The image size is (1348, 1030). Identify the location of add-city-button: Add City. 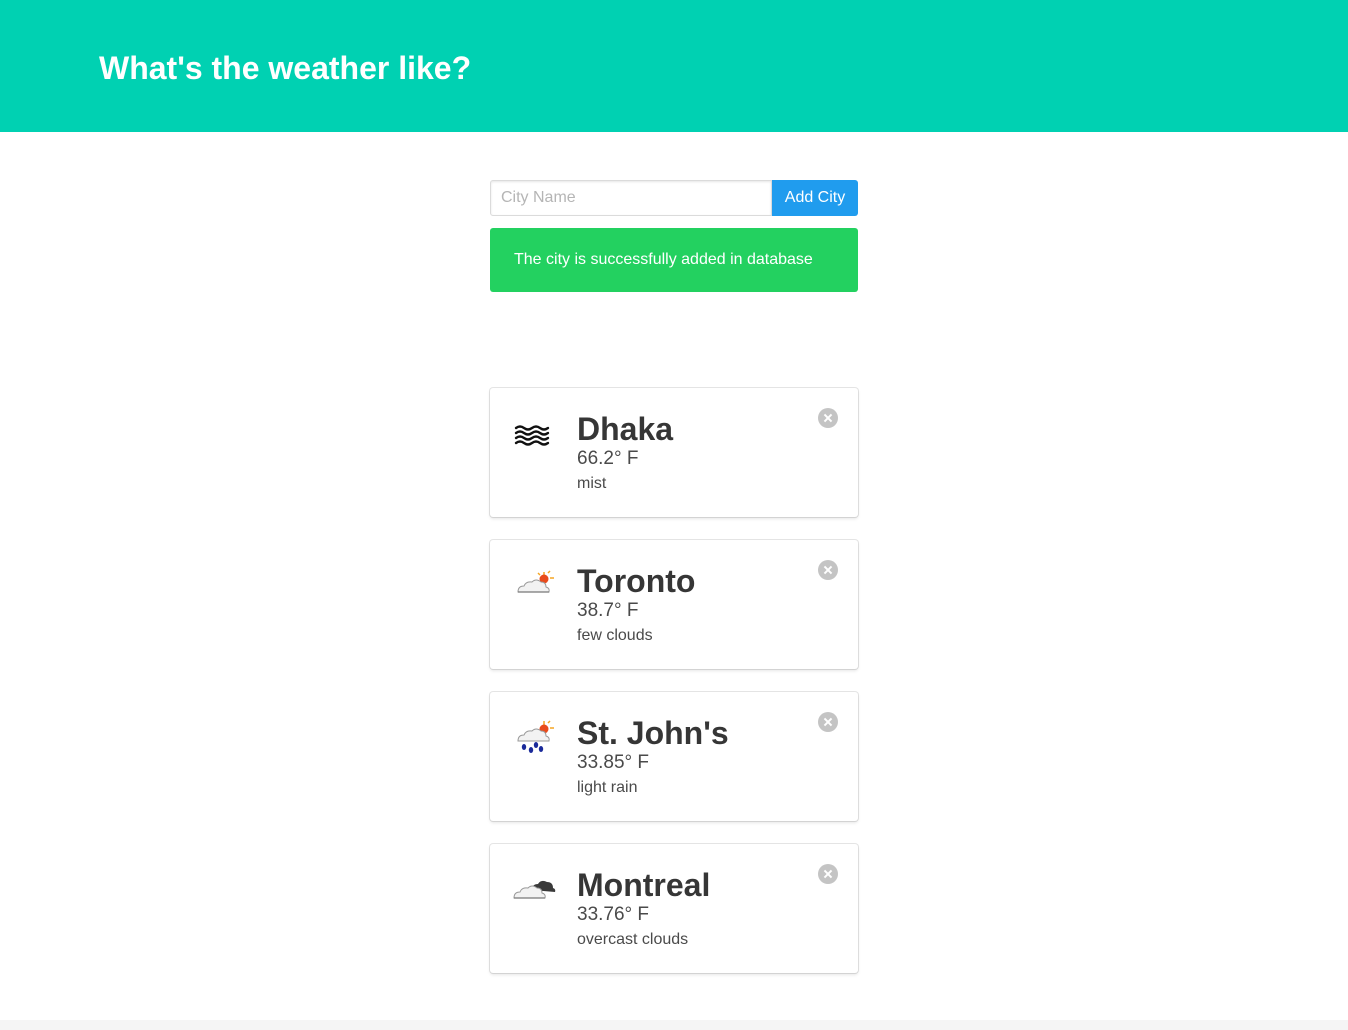
(815, 198).